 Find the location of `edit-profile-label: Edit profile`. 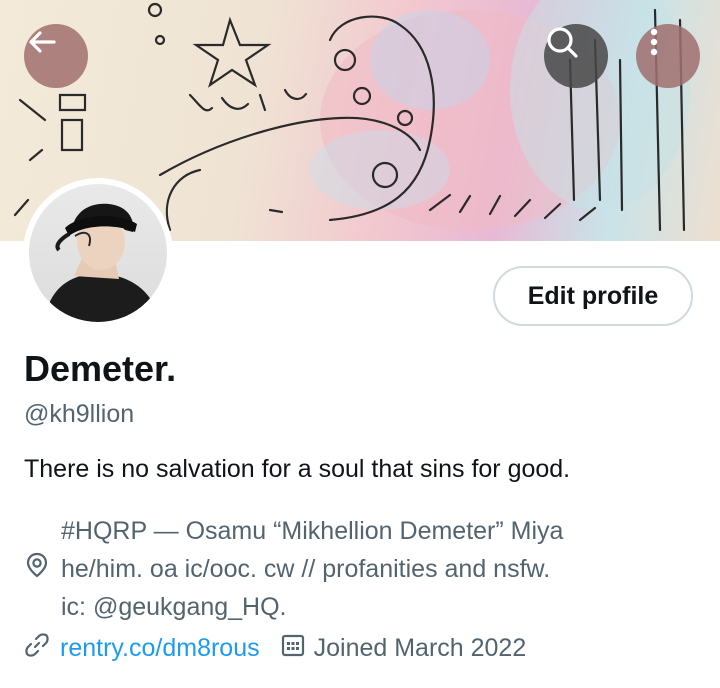

edit-profile-label: Edit profile is located at coordinates (593, 295).